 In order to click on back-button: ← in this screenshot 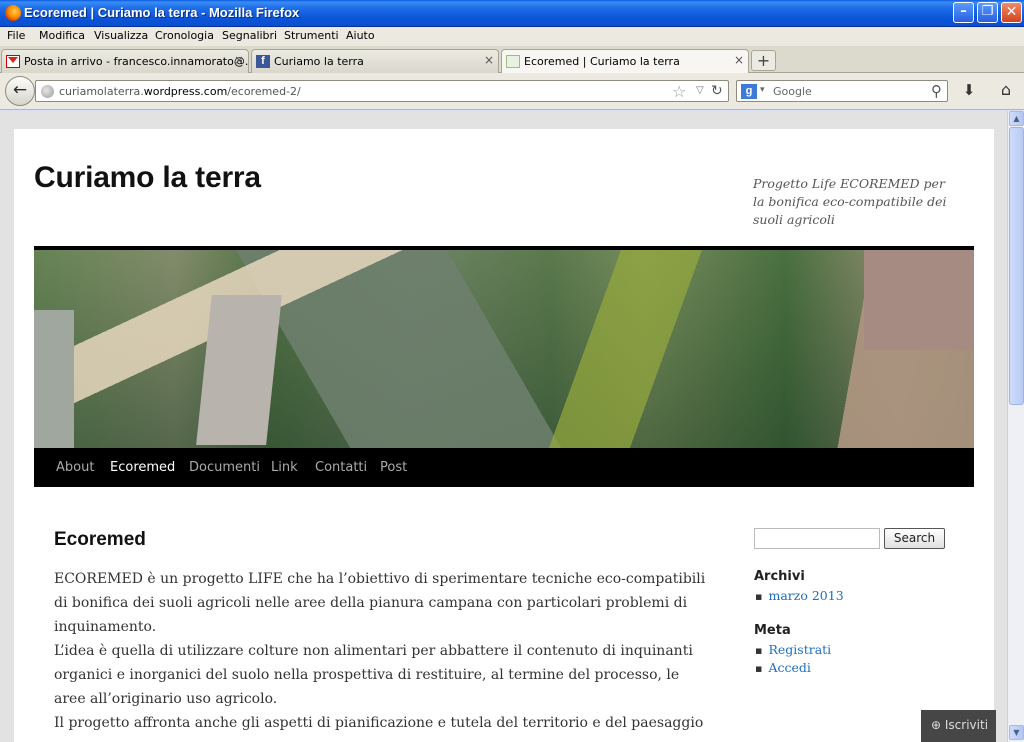, I will do `click(20, 91)`.